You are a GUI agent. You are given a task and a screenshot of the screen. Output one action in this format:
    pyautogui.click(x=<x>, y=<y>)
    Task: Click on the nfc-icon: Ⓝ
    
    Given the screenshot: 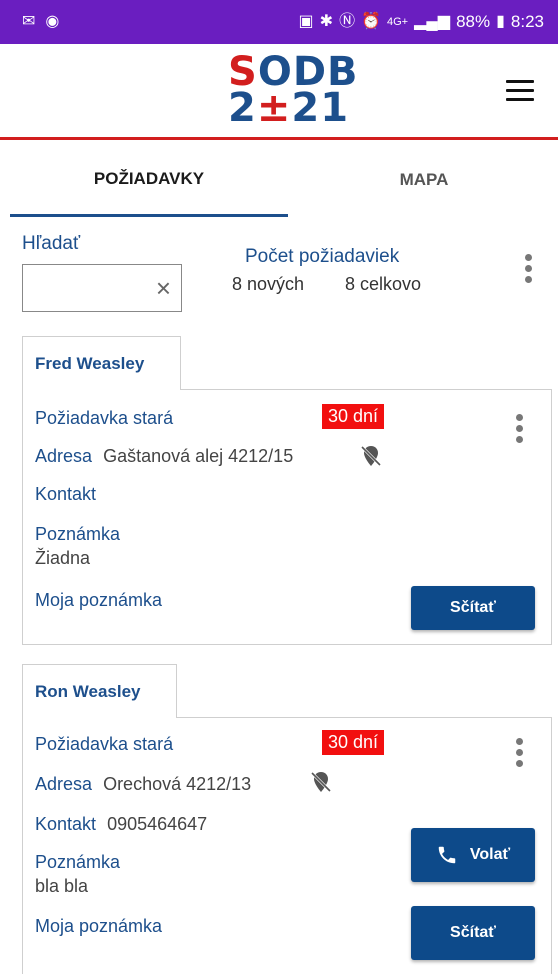 What is the action you would take?
    pyautogui.click(x=347, y=21)
    